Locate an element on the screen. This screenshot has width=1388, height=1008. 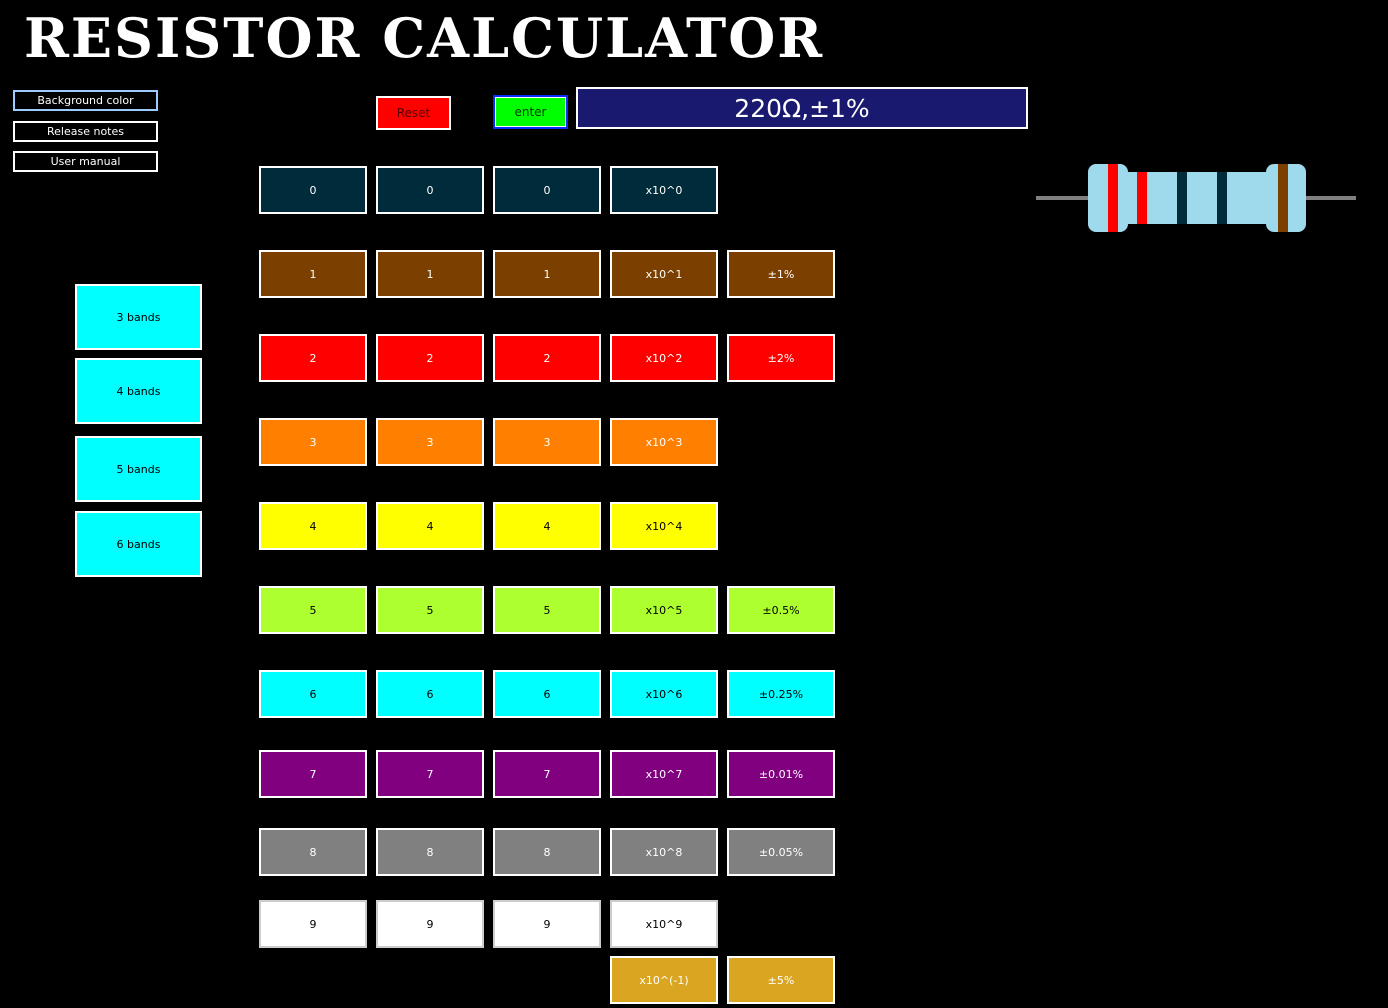
yellow-digit1-button: 4 is located at coordinates (313, 526).